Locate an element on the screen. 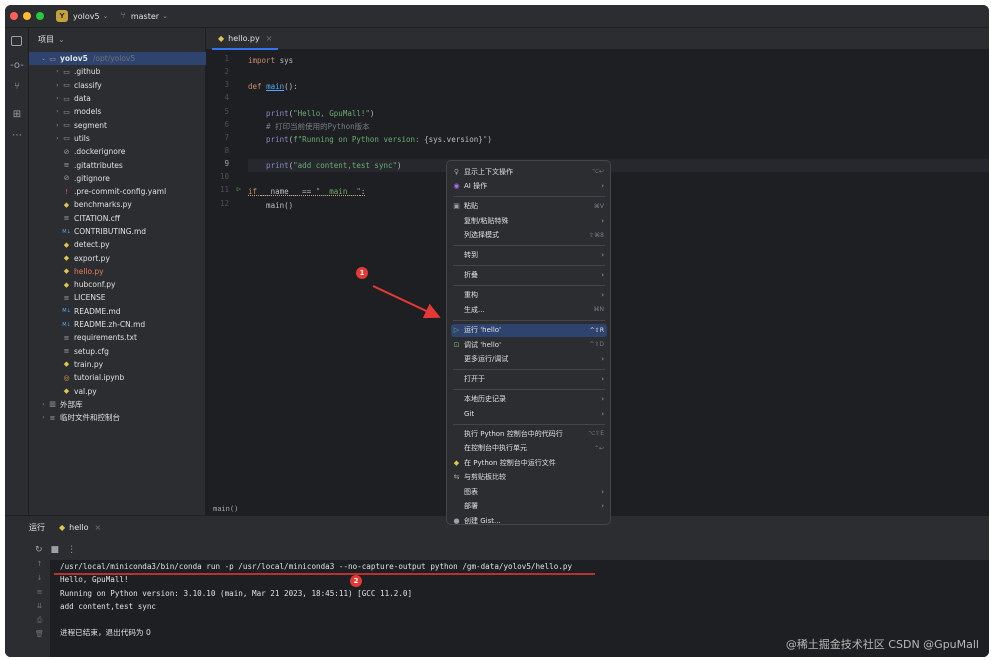  menu-item: 列选择模式 ⇧⌘8 is located at coordinates (529, 235).